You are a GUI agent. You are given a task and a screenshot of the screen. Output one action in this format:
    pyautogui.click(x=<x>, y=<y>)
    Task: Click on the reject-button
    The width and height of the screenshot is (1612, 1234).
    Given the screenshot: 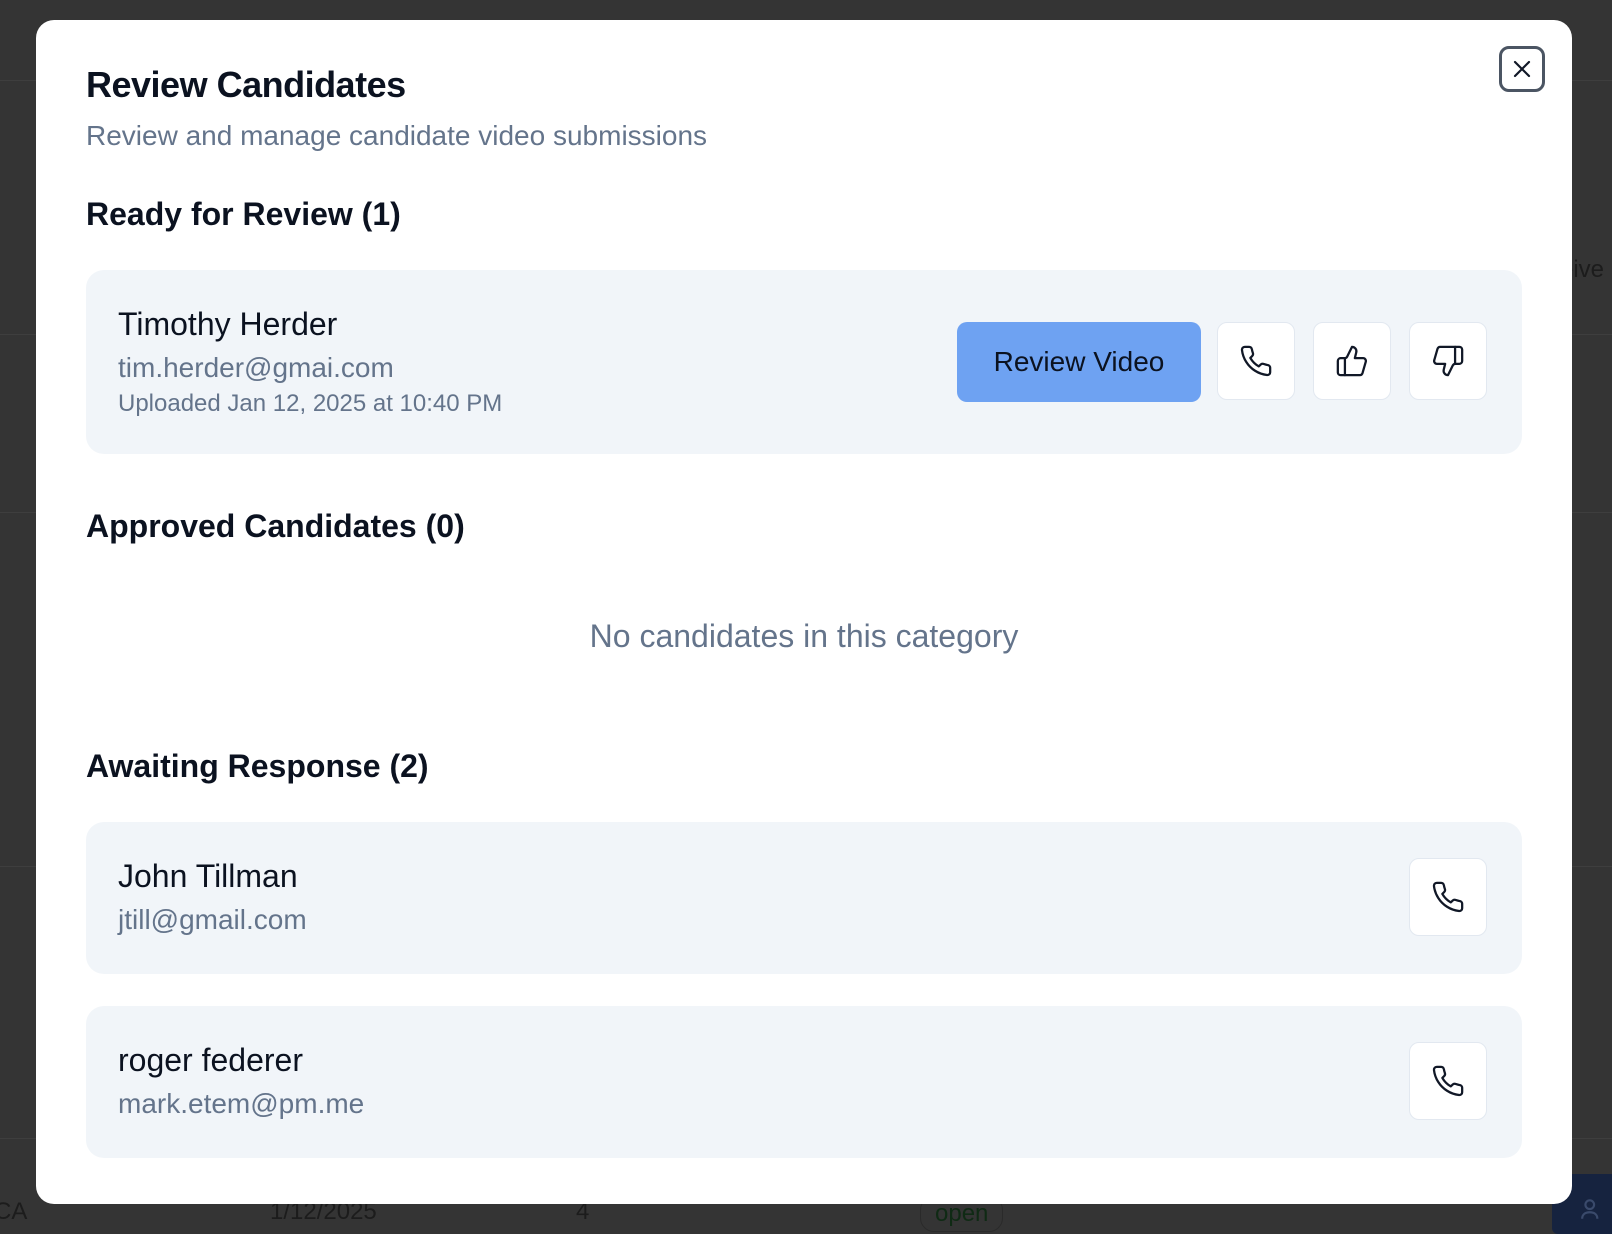 What is the action you would take?
    pyautogui.click(x=1448, y=361)
    